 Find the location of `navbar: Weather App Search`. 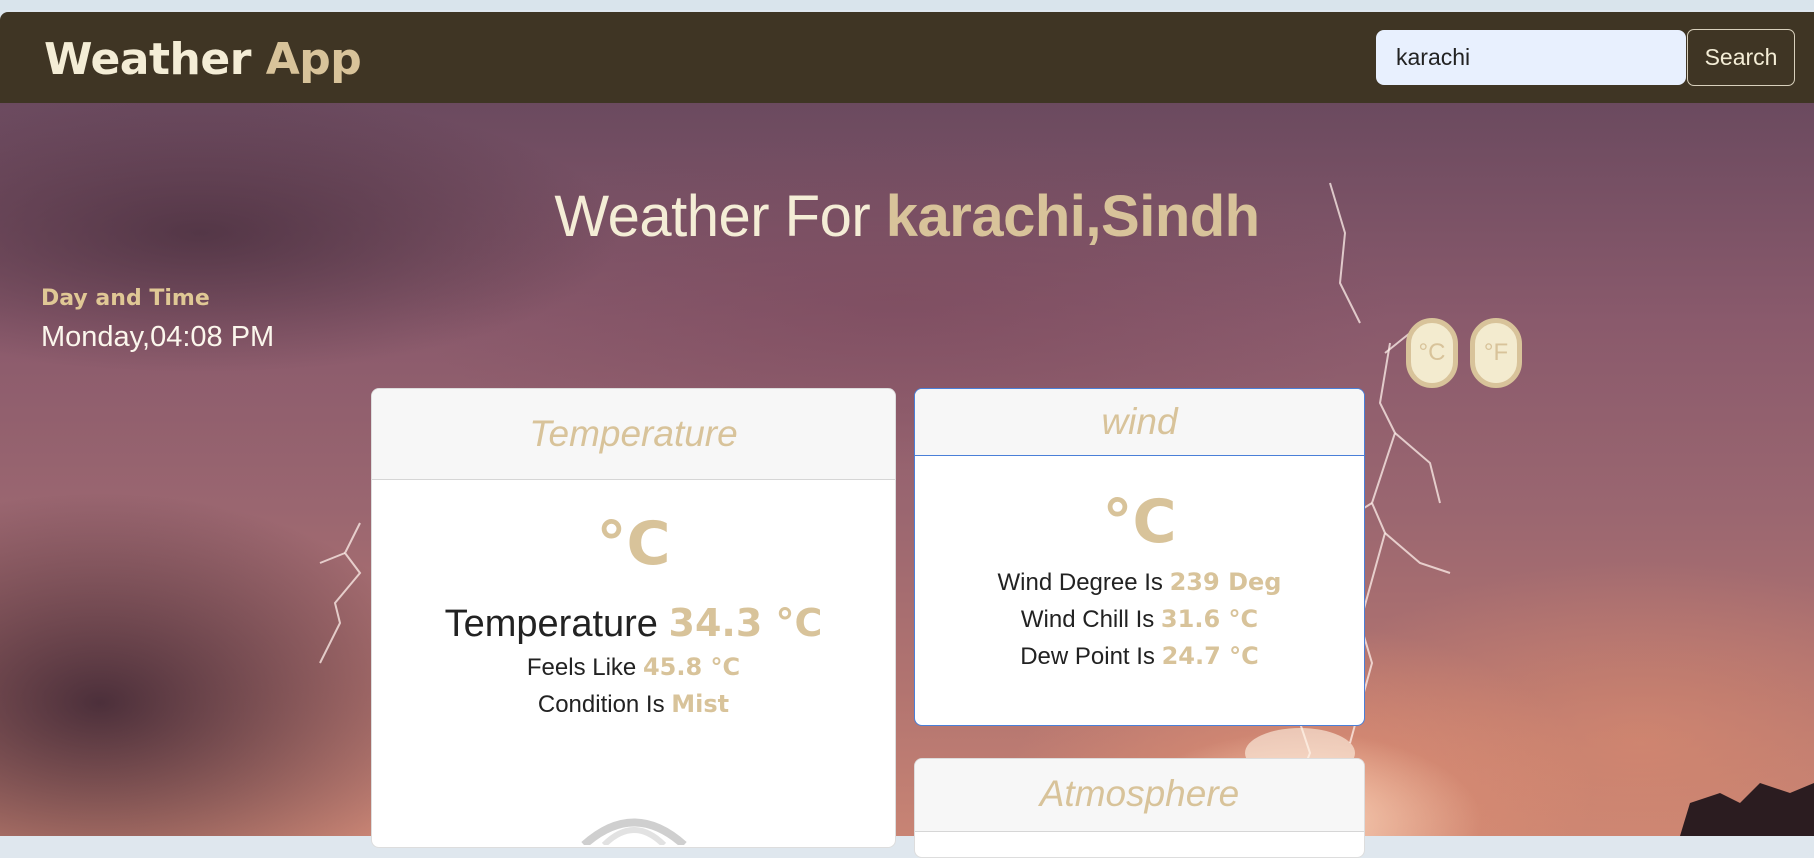

navbar: Weather App Search is located at coordinates (907, 57).